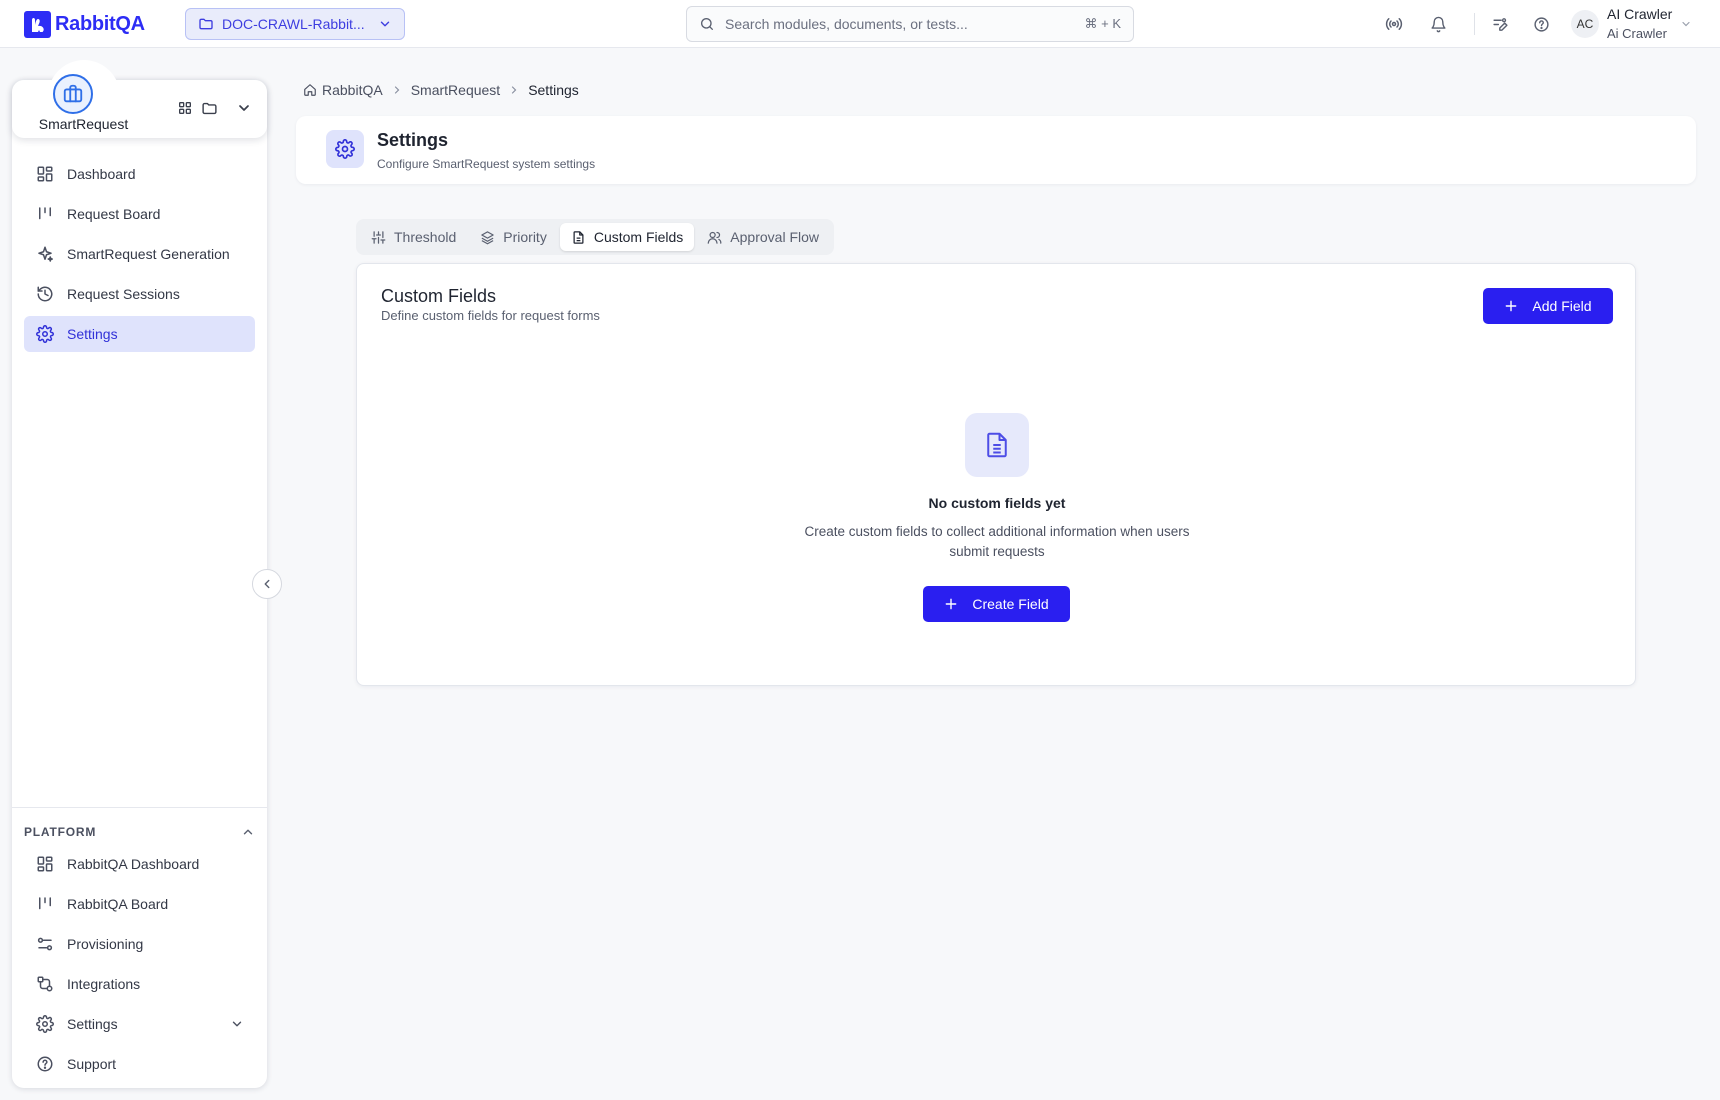 This screenshot has height=1100, width=1720. Describe the element at coordinates (73, 94) in the screenshot. I see `briefcase-icon` at that location.